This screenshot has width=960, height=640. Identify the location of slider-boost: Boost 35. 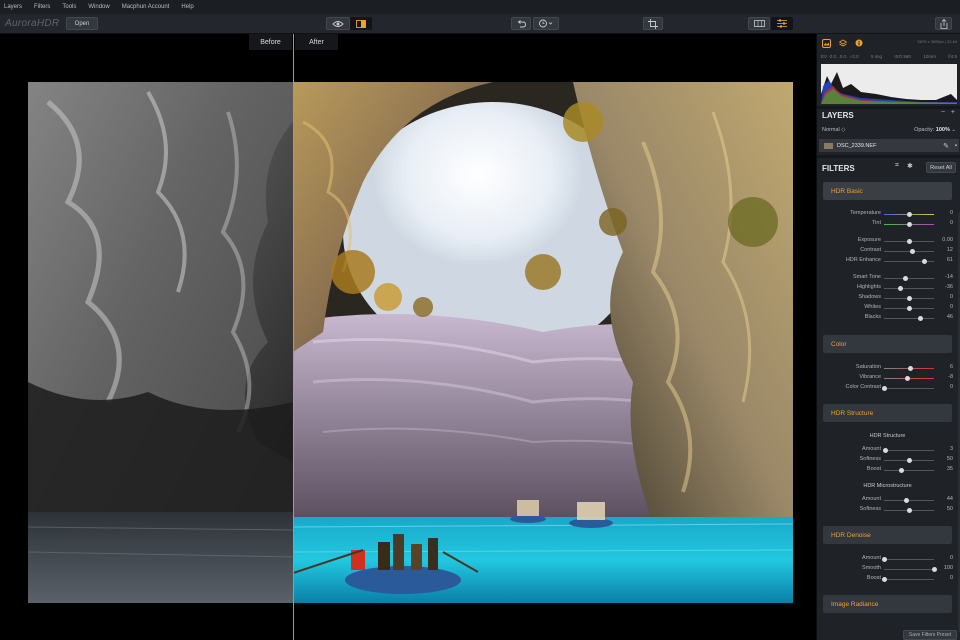
(888, 470).